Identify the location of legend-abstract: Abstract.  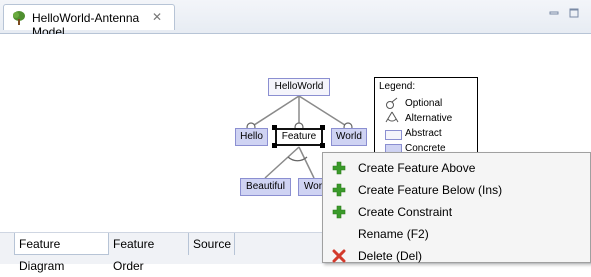
(423, 133).